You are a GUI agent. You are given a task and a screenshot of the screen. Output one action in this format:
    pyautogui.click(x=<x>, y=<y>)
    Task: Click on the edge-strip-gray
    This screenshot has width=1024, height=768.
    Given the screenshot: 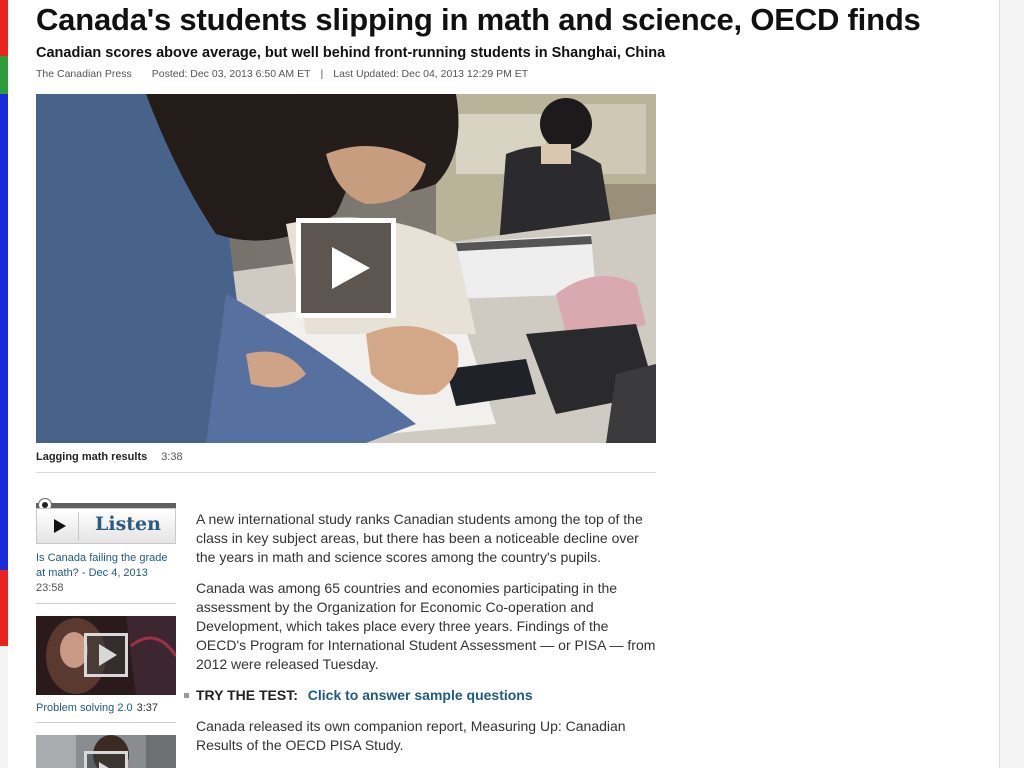 What is the action you would take?
    pyautogui.click(x=4, y=707)
    